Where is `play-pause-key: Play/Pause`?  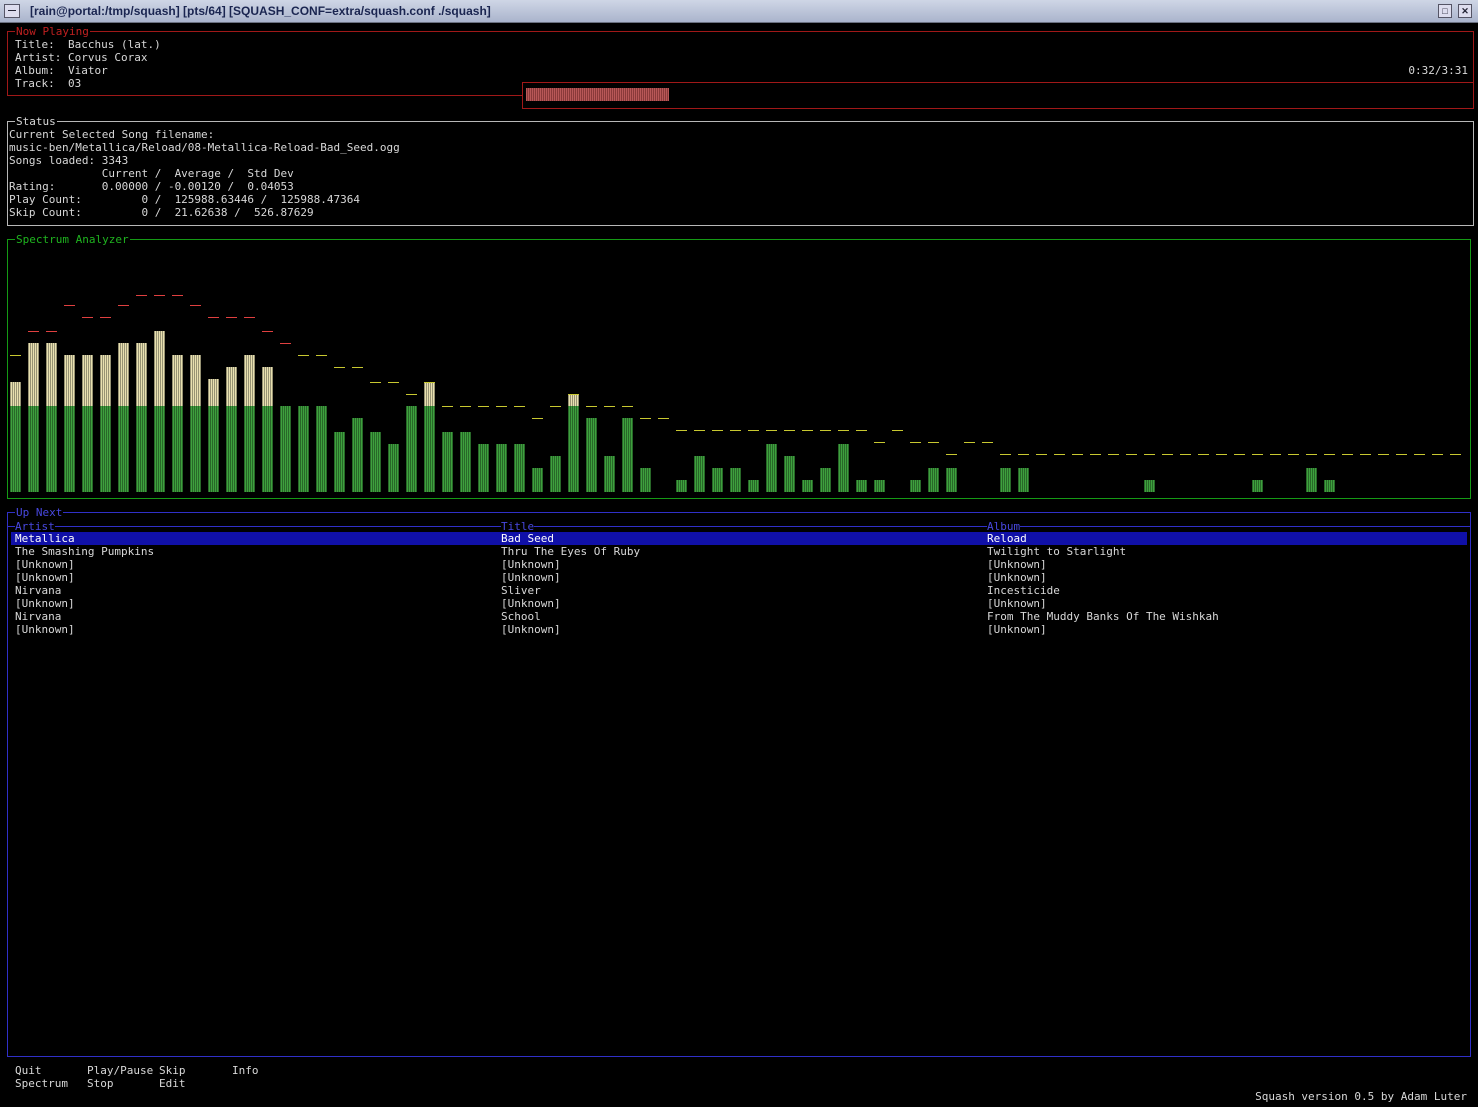 play-pause-key: Play/Pause is located at coordinates (120, 1070).